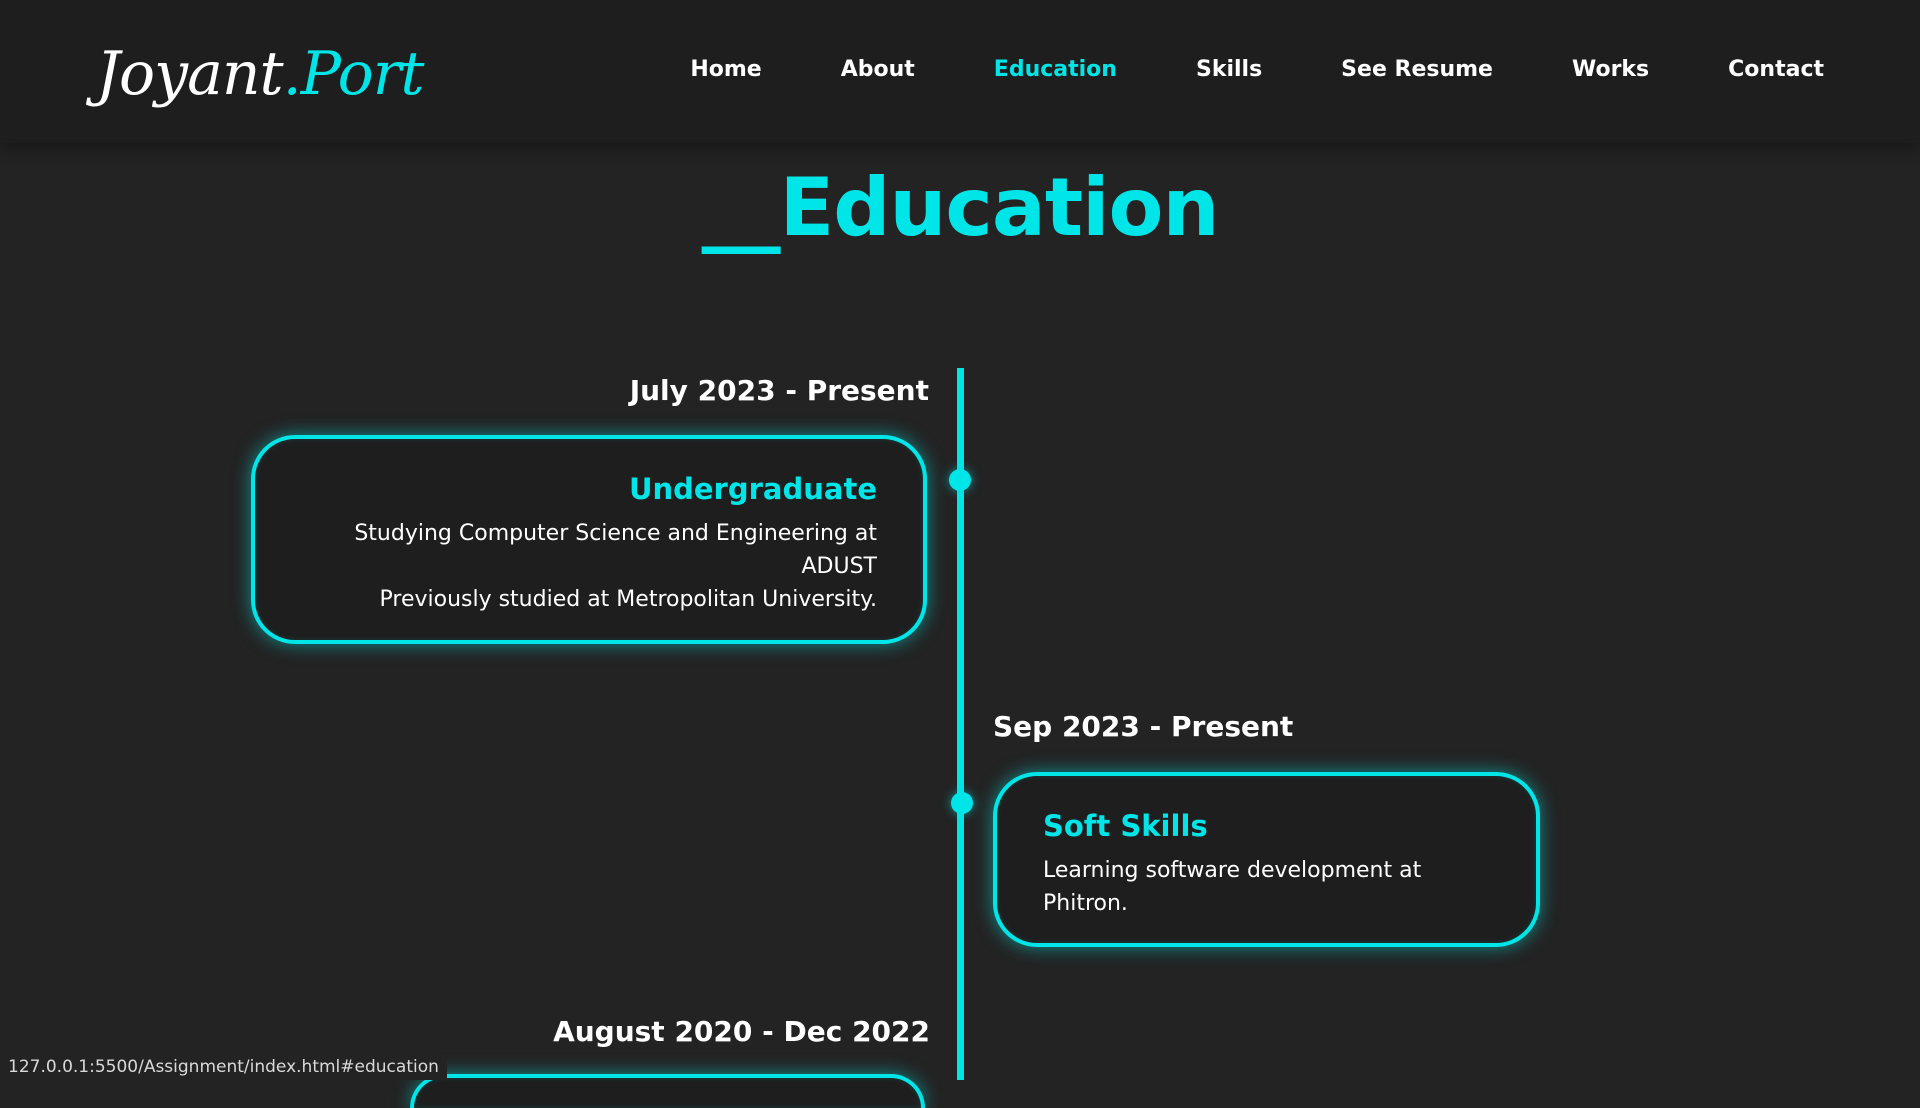  What do you see at coordinates (779, 391) in the screenshot?
I see `timeline-date-1: July 2023 - Present` at bounding box center [779, 391].